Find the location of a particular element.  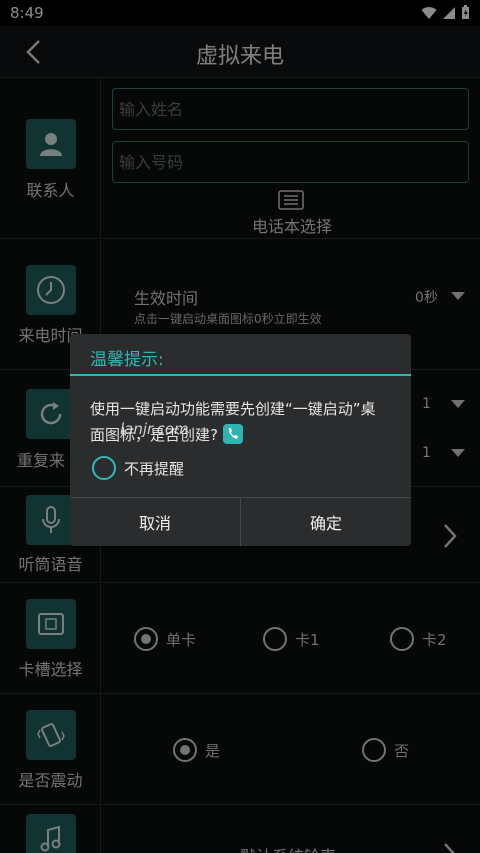

dialog-title-divider is located at coordinates (240, 375).